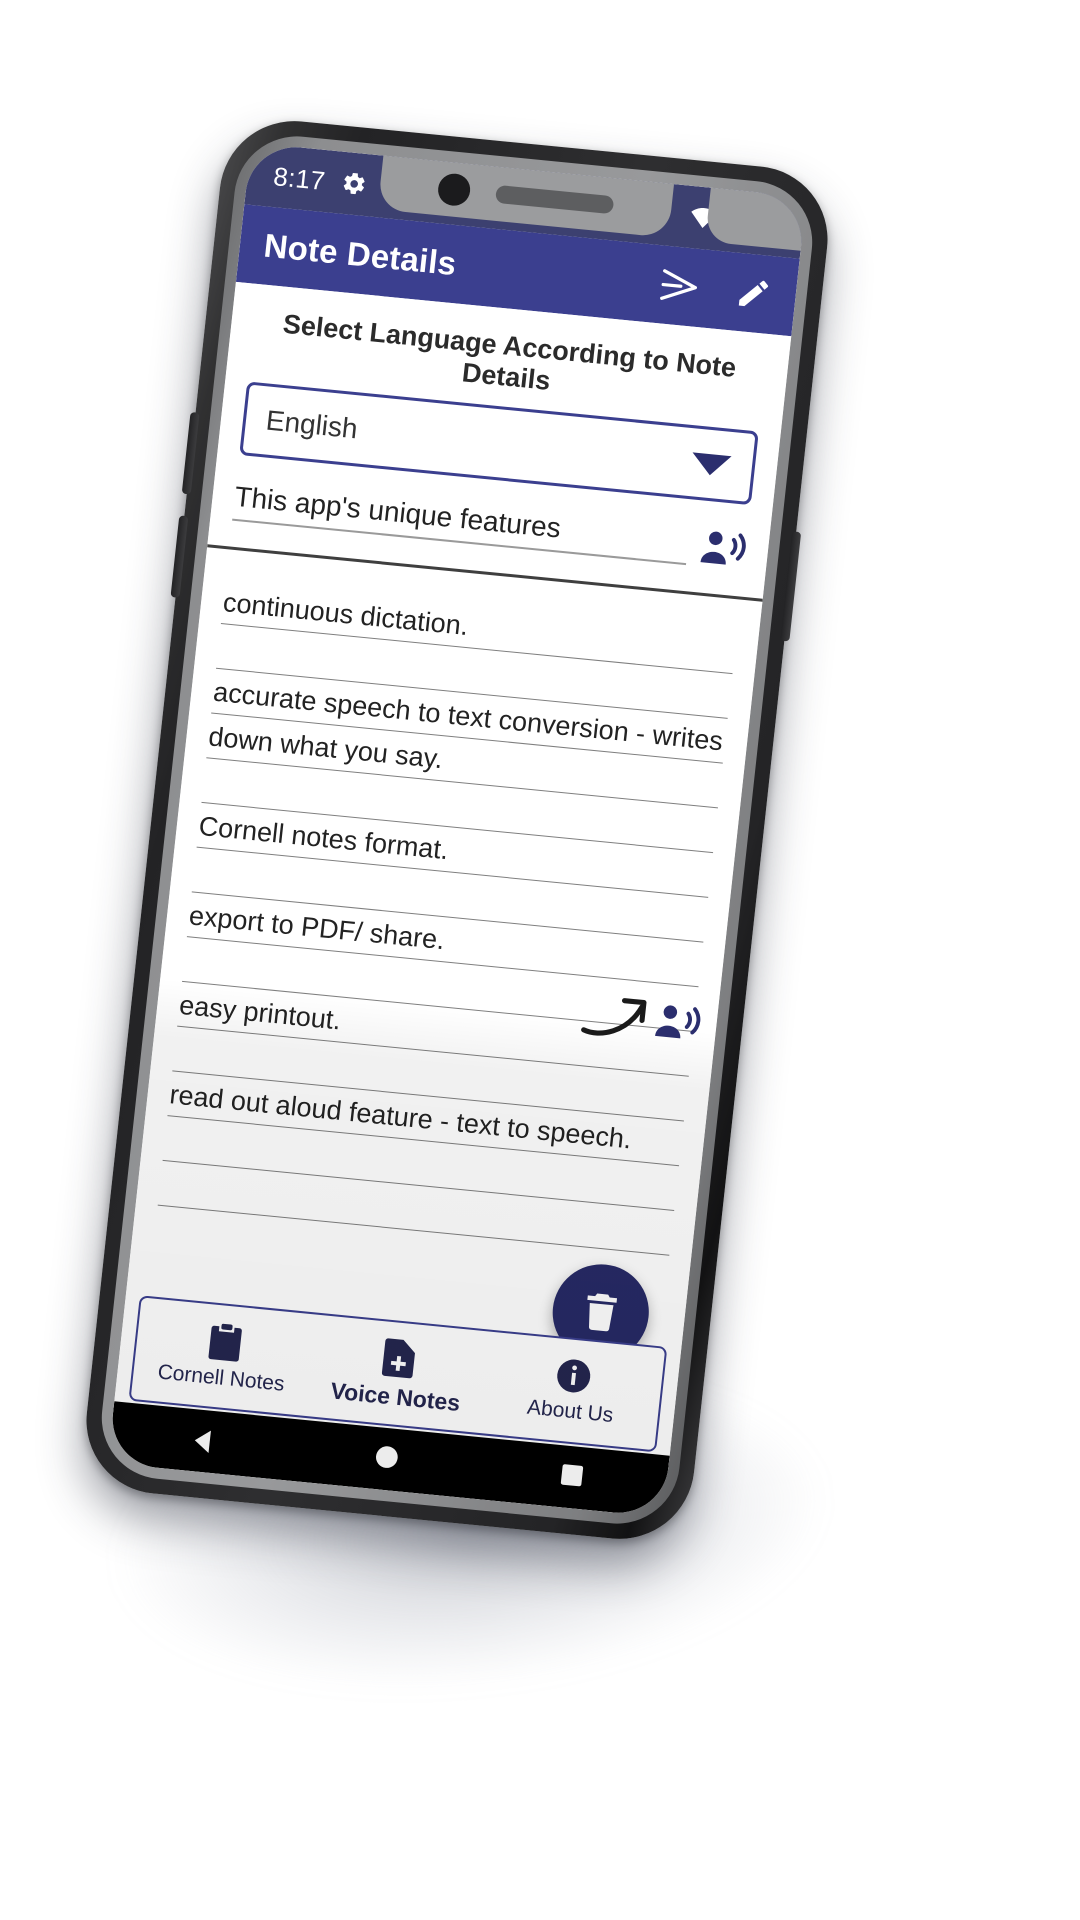  I want to click on front-camera-icon, so click(454, 190).